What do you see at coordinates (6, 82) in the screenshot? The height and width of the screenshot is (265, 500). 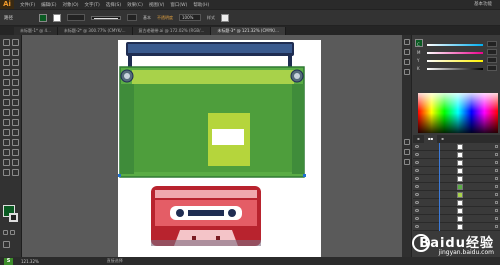 I see `paintbrush-tool-icon` at bounding box center [6, 82].